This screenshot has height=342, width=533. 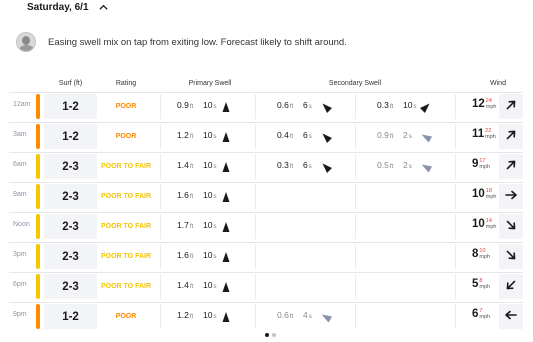 What do you see at coordinates (185, 135) in the screenshot?
I see `primary-swell-height: 1.2ft` at bounding box center [185, 135].